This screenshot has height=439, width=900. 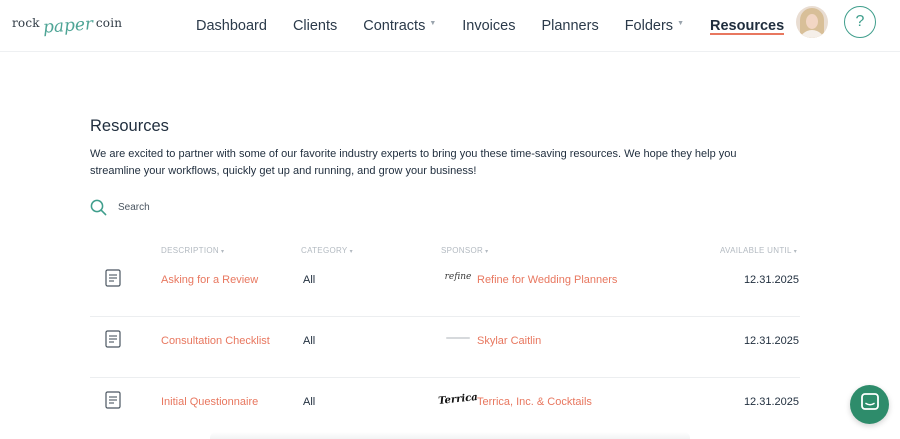 I want to click on help-button: ?, so click(x=860, y=22).